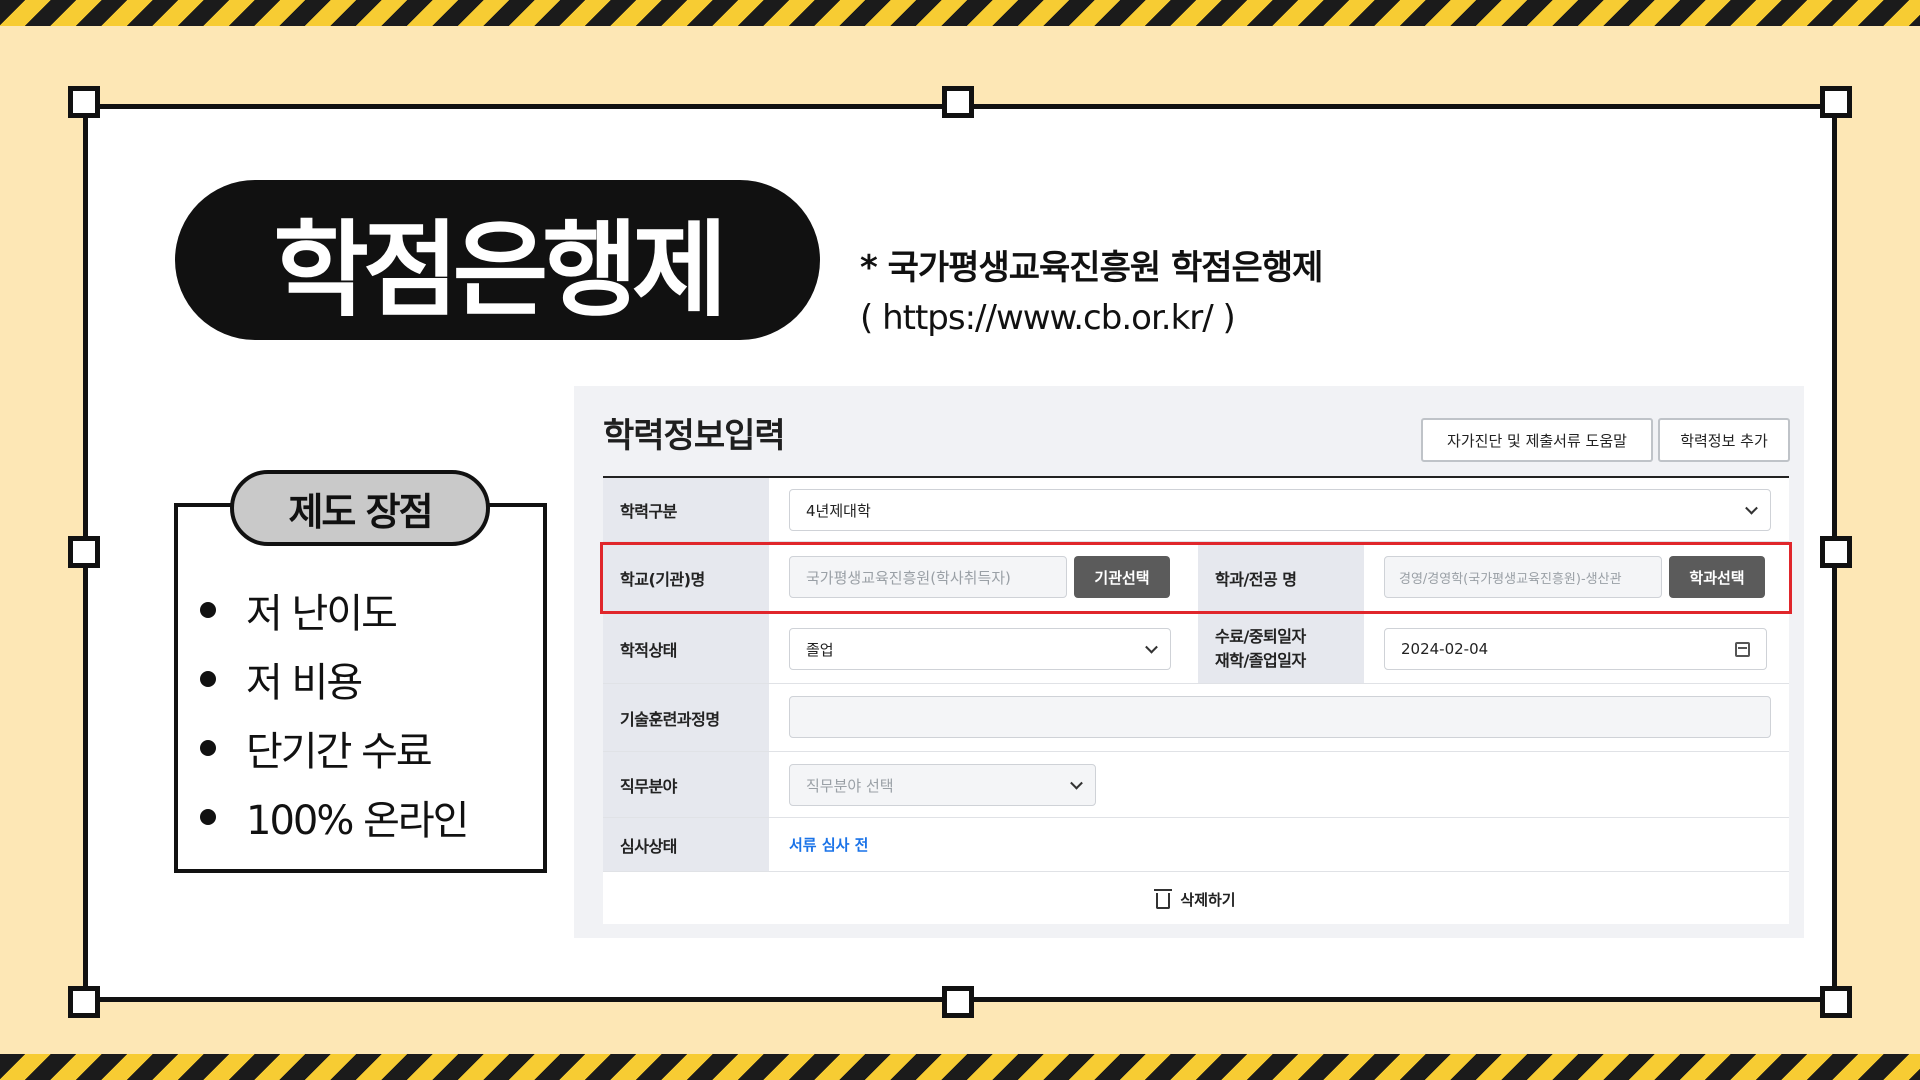  I want to click on status-label: 학적상태, so click(686, 648).